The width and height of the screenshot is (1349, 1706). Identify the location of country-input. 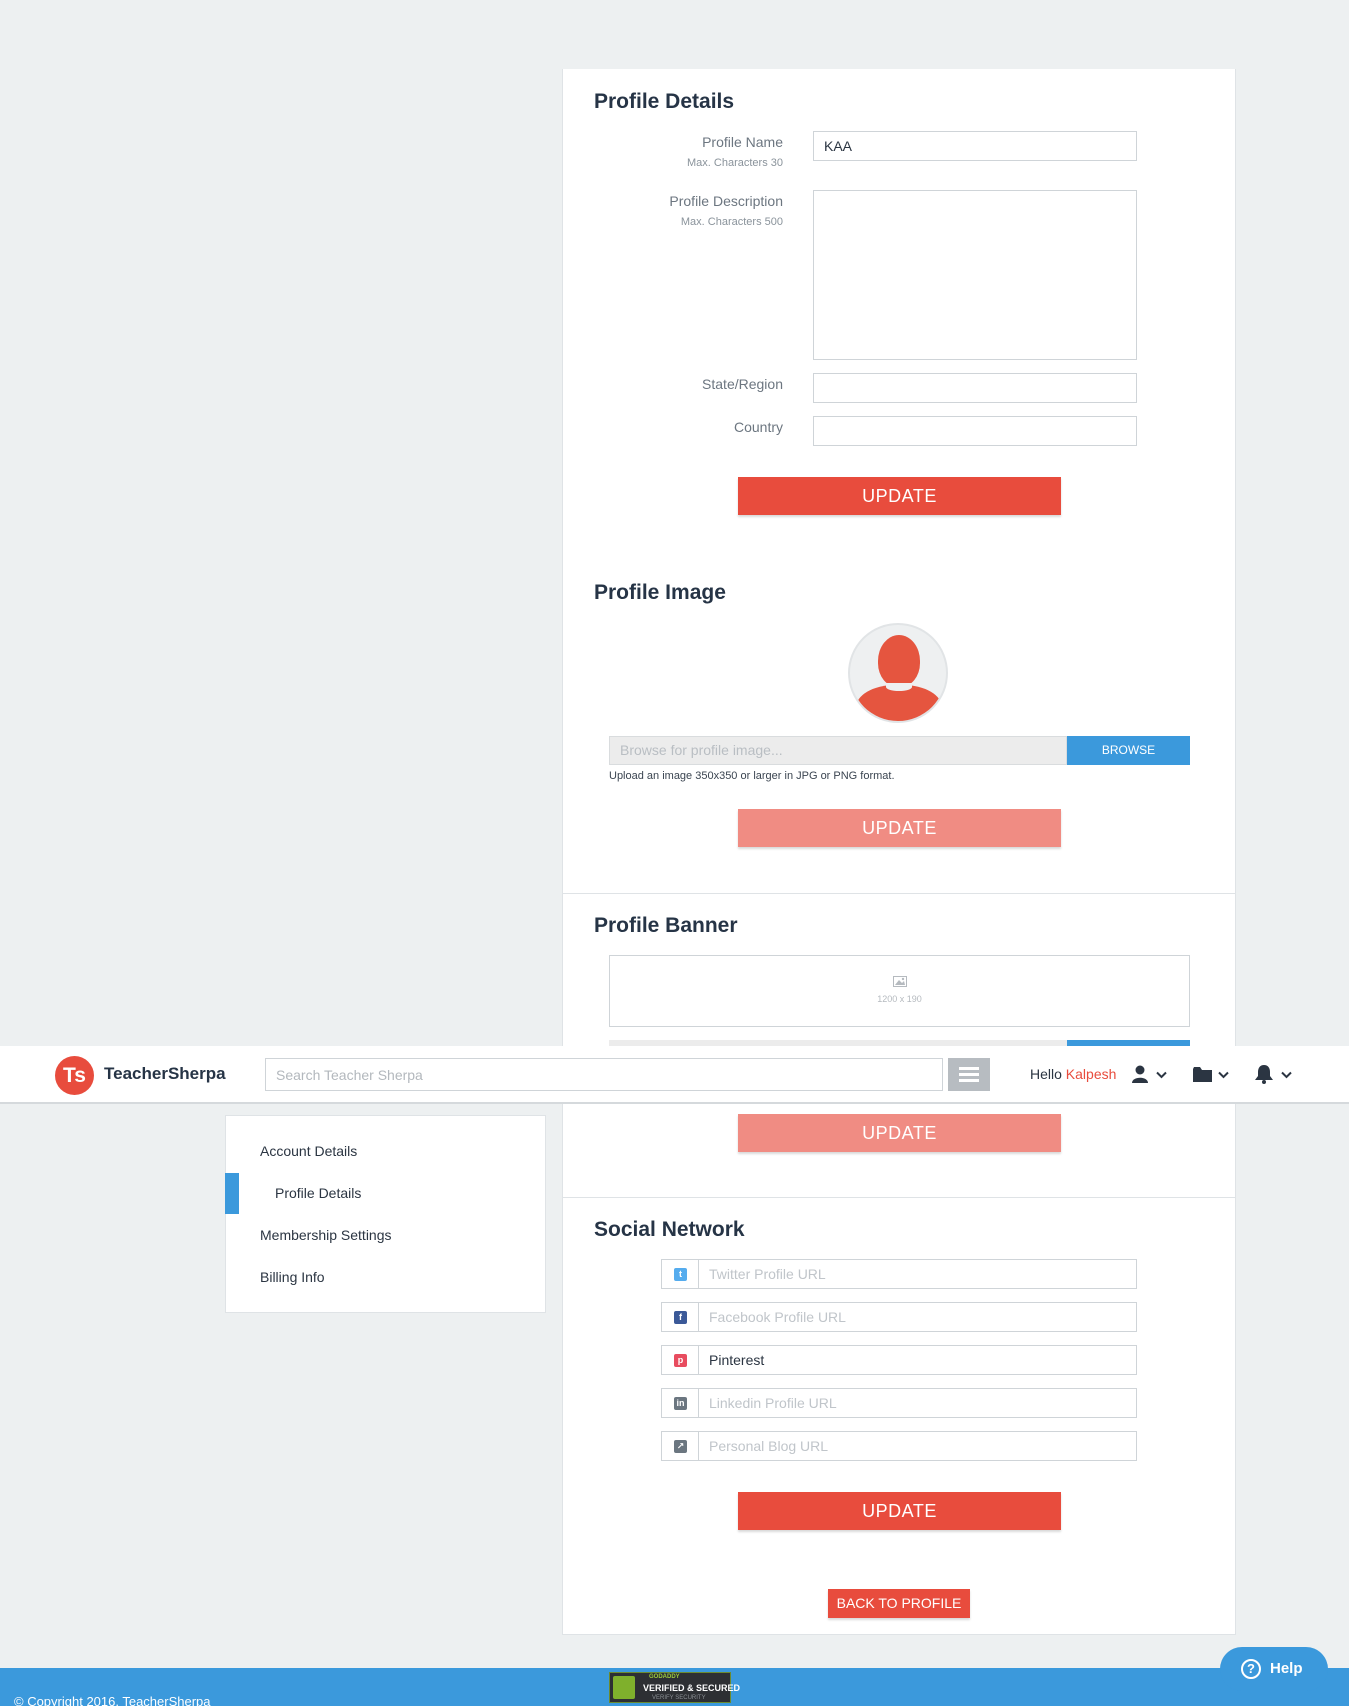
(975, 431).